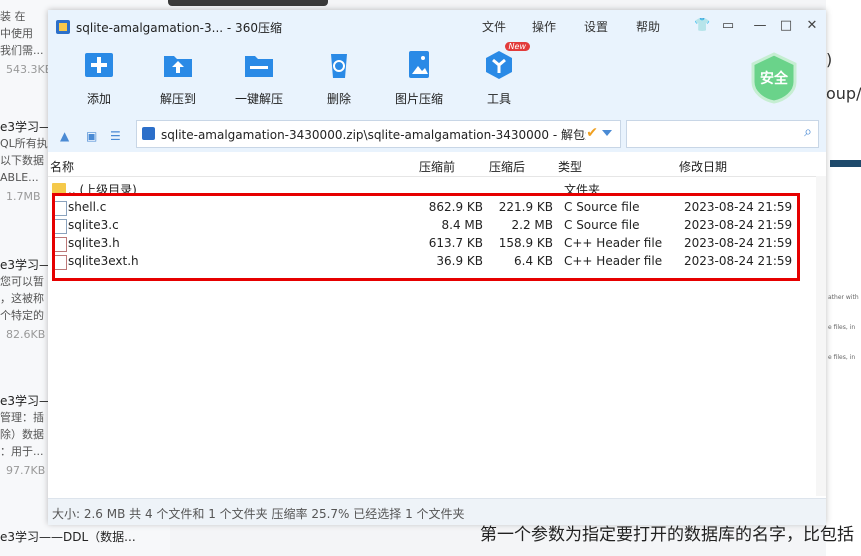  Describe the element at coordinates (845, 163) in the screenshot. I see `article-image-bar` at that location.